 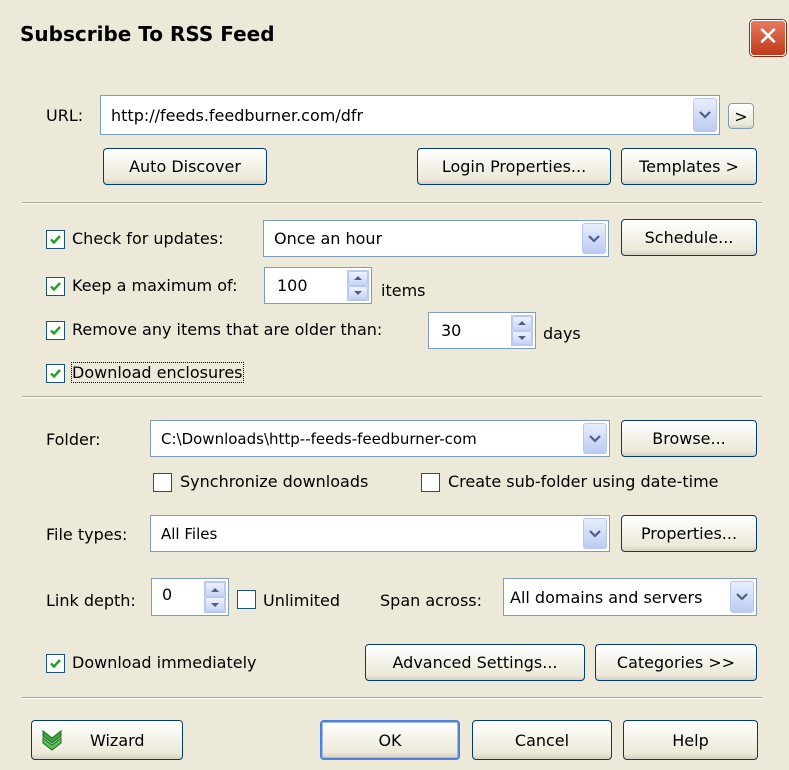 I want to click on help-button: Help, so click(x=690, y=740).